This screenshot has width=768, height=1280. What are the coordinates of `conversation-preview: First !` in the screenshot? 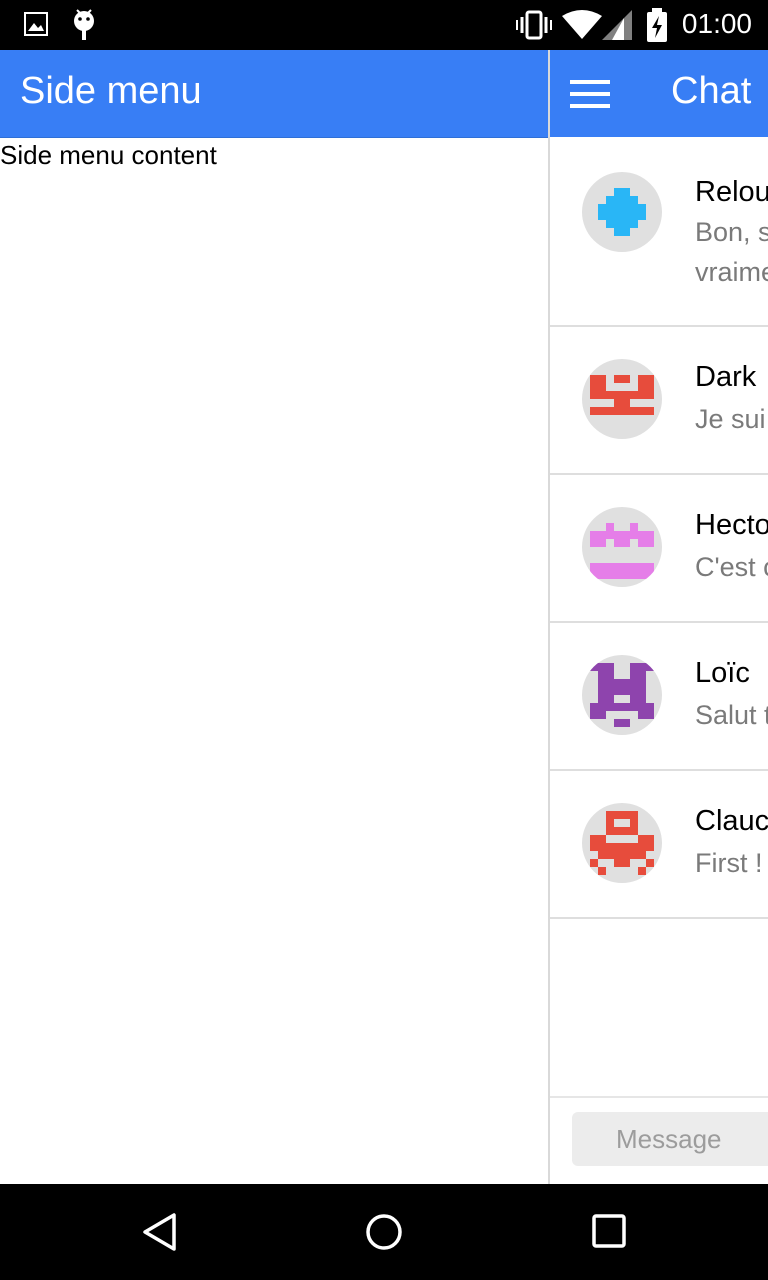 It's located at (729, 863).